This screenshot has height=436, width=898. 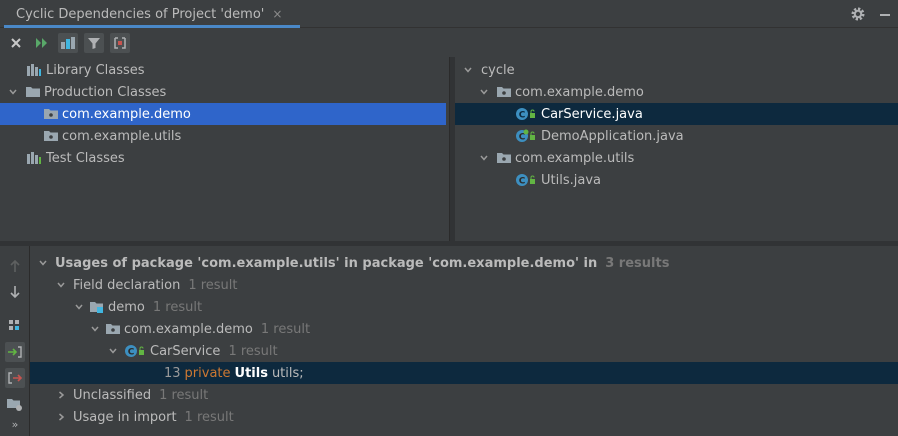 What do you see at coordinates (15, 266) in the screenshot?
I see `arrow-up-icon` at bounding box center [15, 266].